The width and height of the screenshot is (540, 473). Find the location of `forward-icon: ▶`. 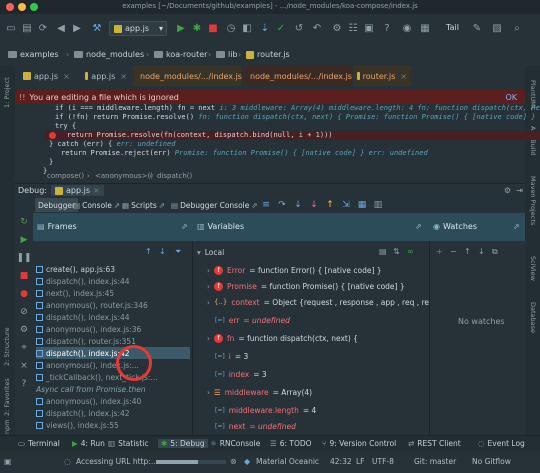

forward-icon: ▶ is located at coordinates (77, 28).